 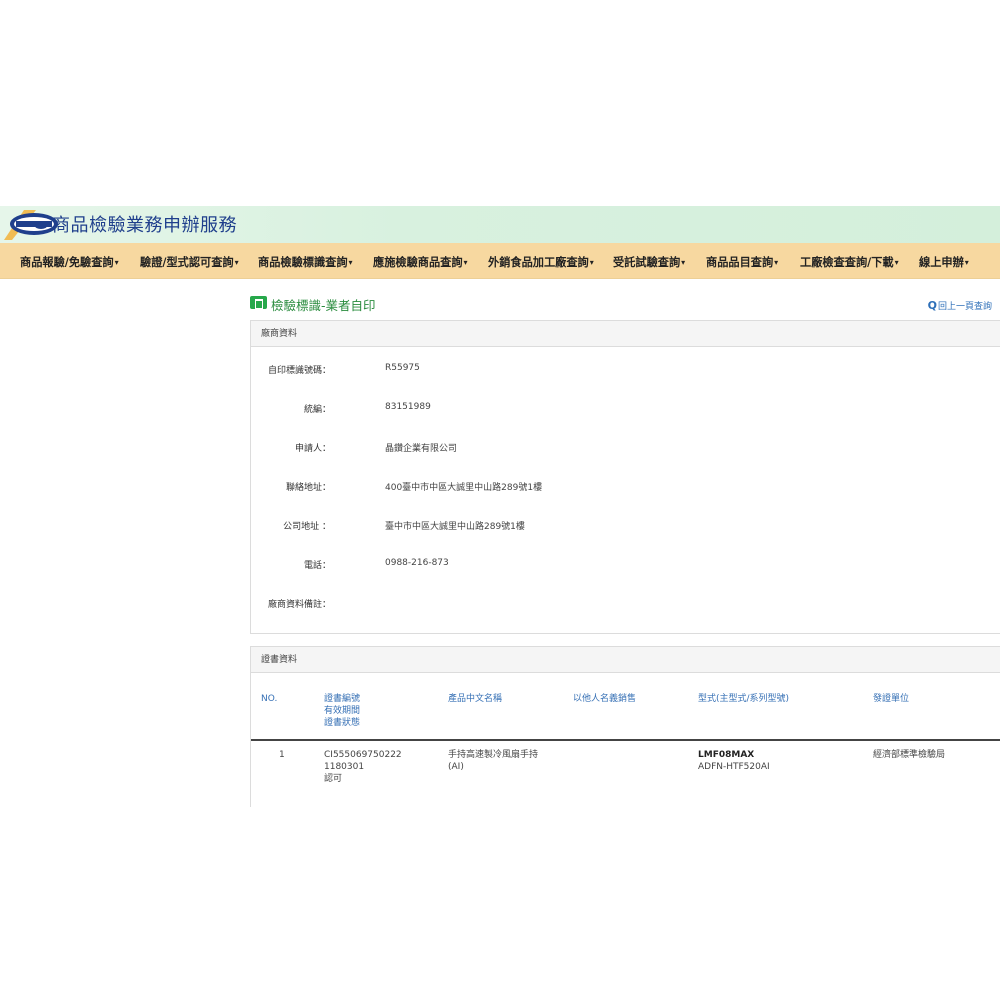 I want to click on field-row-contact-address: 聯絡地址： 400臺中市中區大誠里中山路289號1樓, so click(x=621, y=487).